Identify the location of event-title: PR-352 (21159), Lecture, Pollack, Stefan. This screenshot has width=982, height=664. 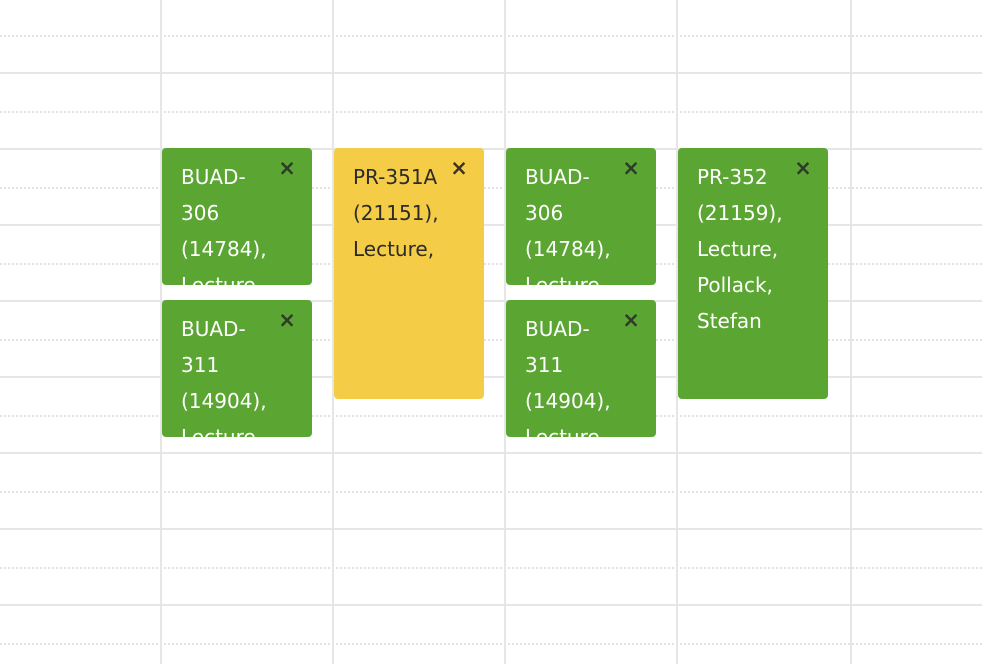
(740, 249).